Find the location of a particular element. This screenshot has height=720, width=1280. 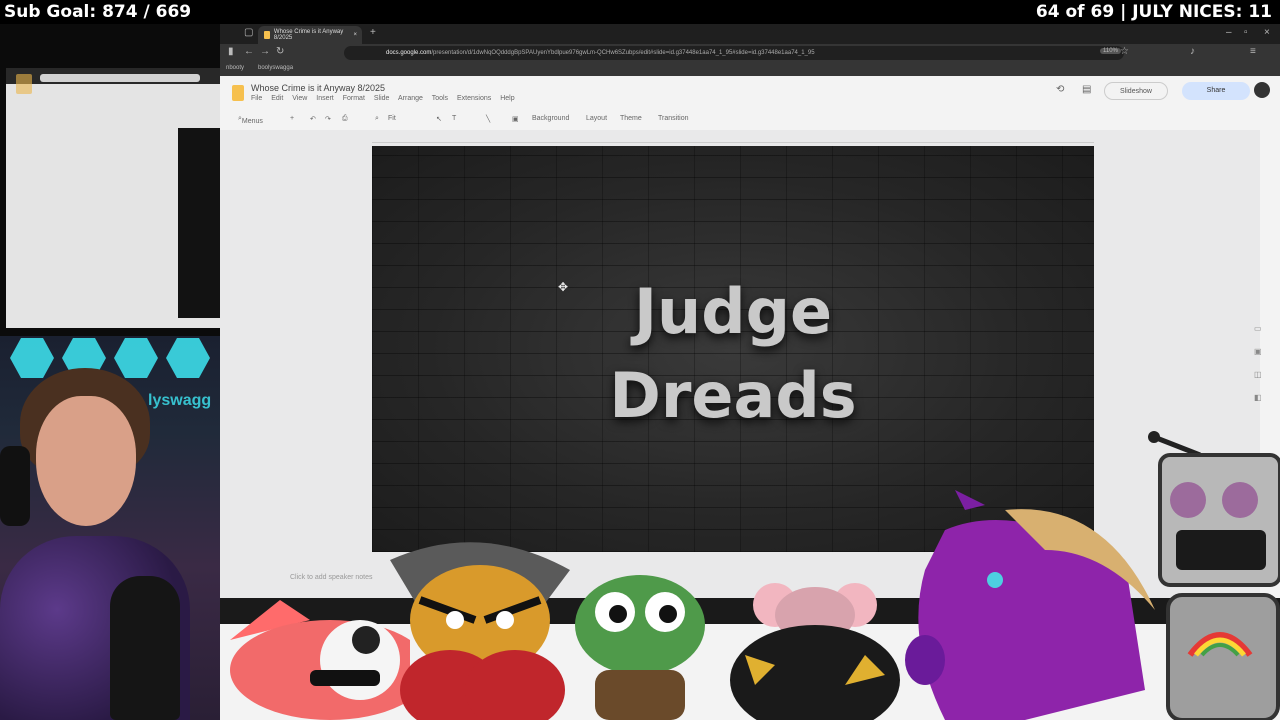

webcam-feed: lyswagg is located at coordinates (110, 528).